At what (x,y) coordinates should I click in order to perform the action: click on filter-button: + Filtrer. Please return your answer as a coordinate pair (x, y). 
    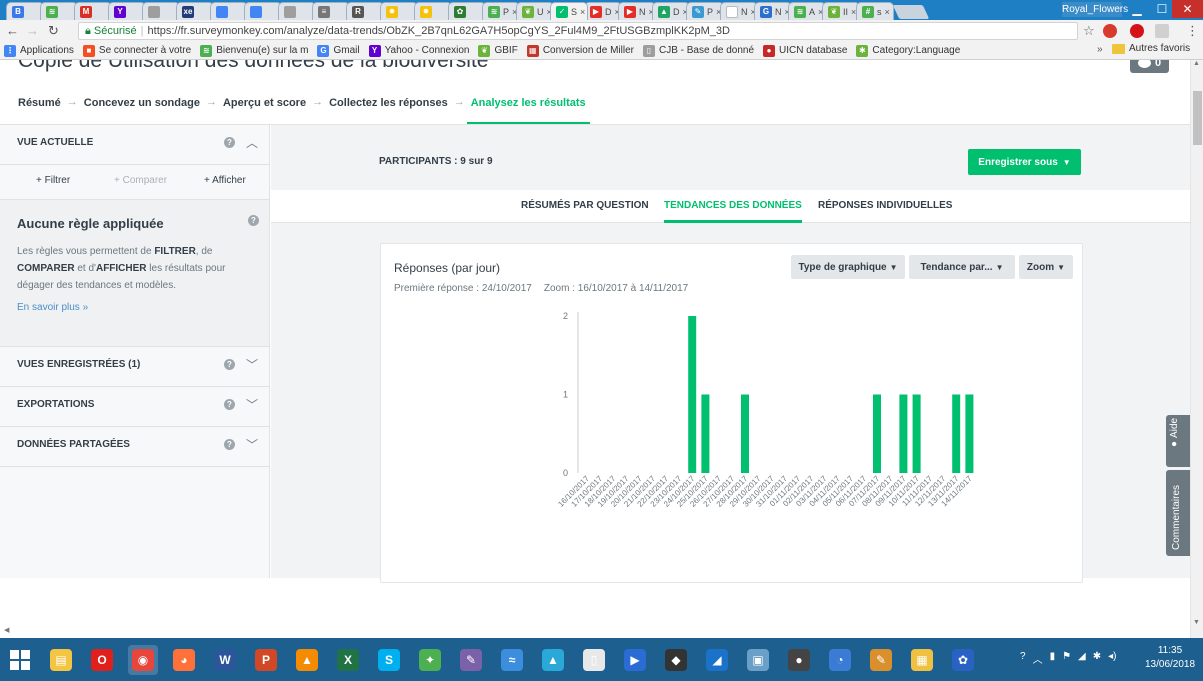
    Looking at the image, I should click on (53, 180).